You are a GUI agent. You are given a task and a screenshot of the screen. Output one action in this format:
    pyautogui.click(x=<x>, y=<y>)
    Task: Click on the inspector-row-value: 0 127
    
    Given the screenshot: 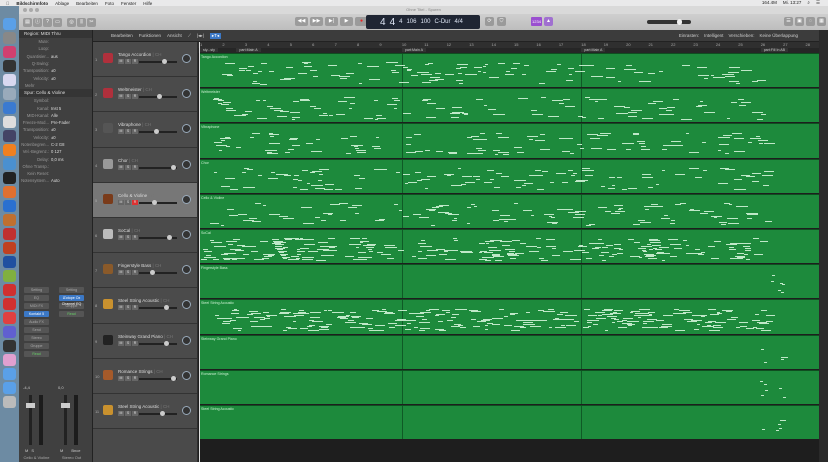 What is the action you would take?
    pyautogui.click(x=56, y=151)
    